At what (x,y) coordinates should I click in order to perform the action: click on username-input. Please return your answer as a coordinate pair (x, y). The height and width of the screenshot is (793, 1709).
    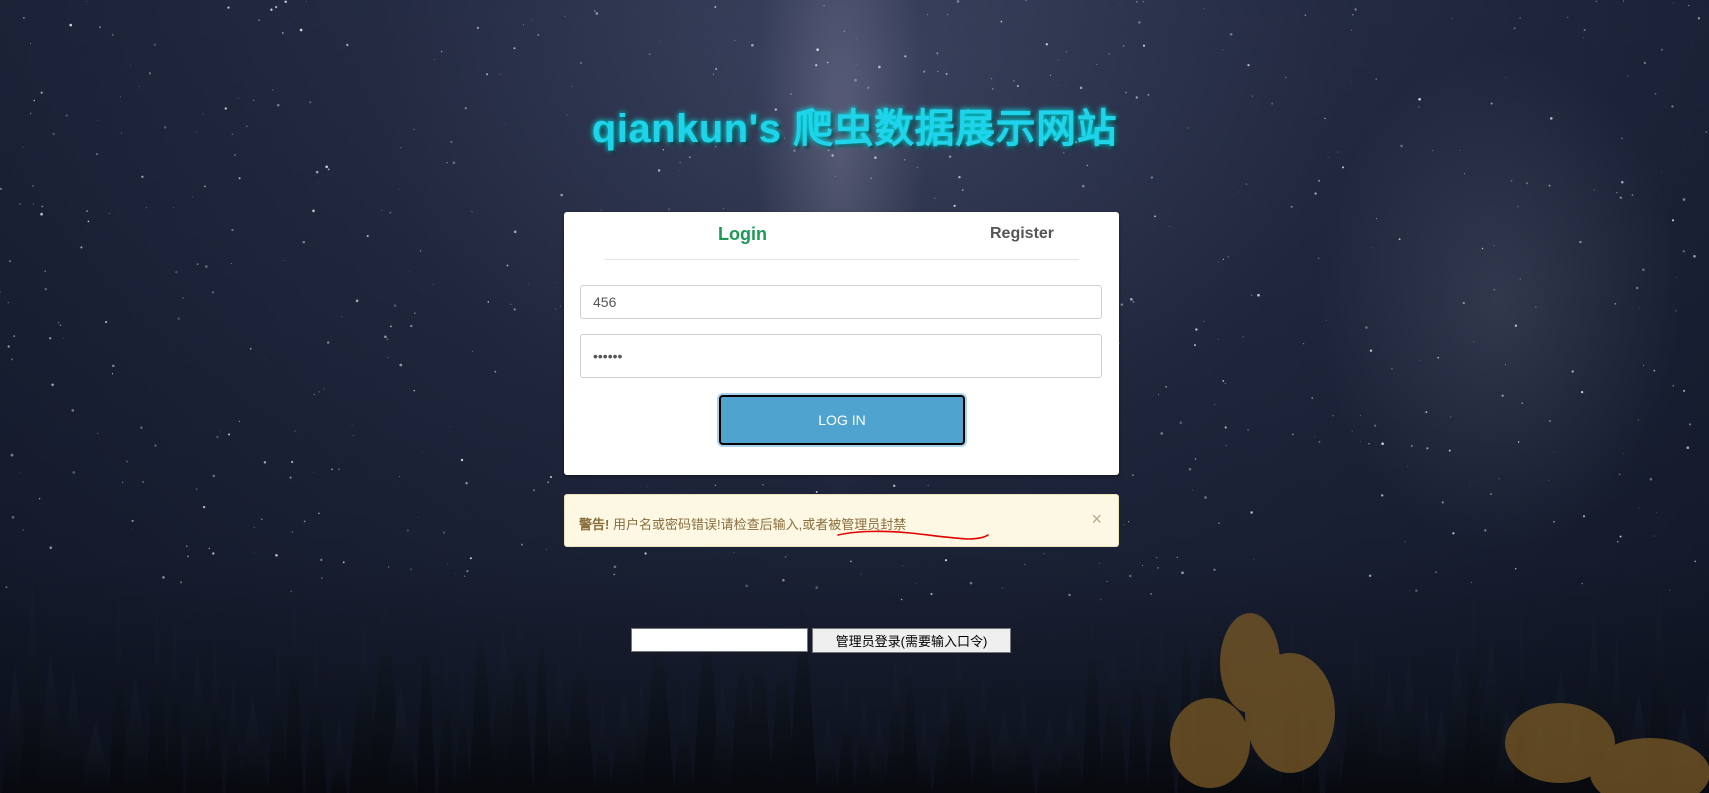
    Looking at the image, I should click on (841, 302).